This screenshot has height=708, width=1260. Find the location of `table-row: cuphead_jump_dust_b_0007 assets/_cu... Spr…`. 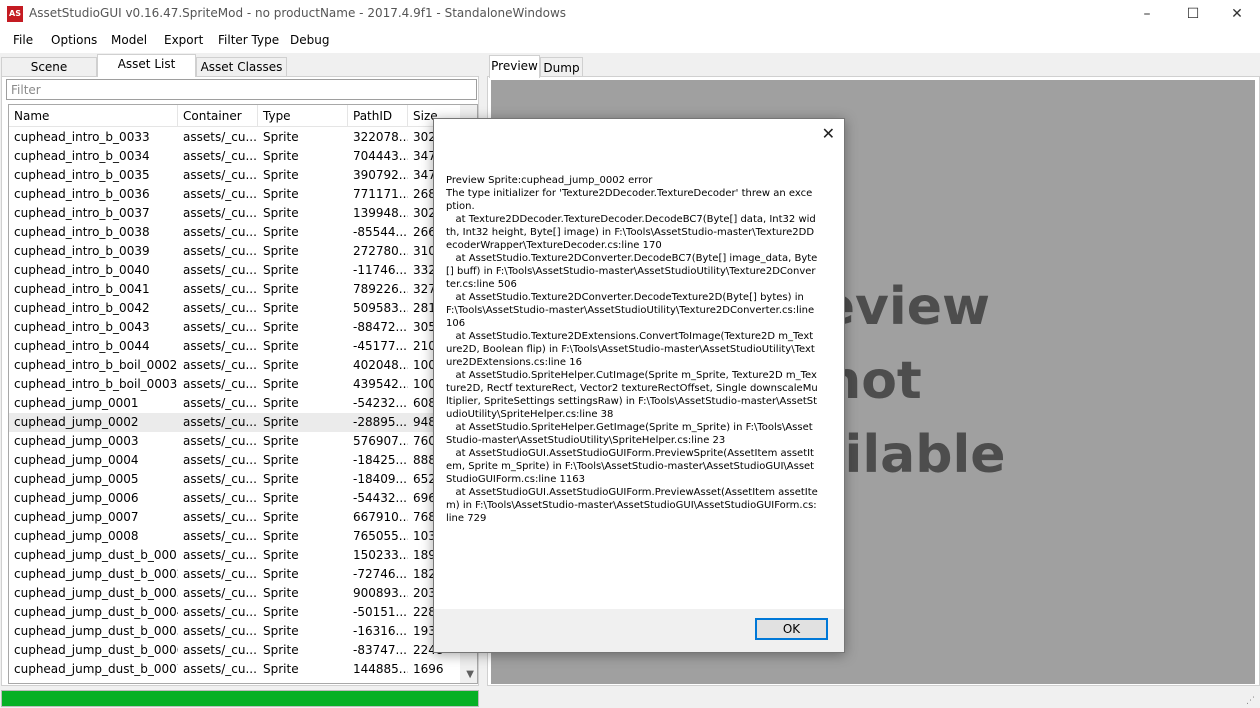

table-row: cuphead_jump_dust_b_0007 assets/_cu... Spr… is located at coordinates (235, 669).